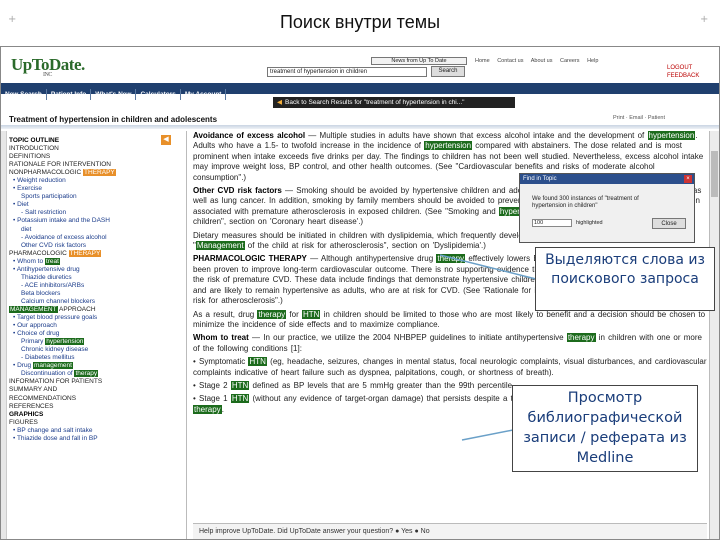  Describe the element at coordinates (683, 76) in the screenshot. I see `feedback-link: FEEDBACK` at that location.